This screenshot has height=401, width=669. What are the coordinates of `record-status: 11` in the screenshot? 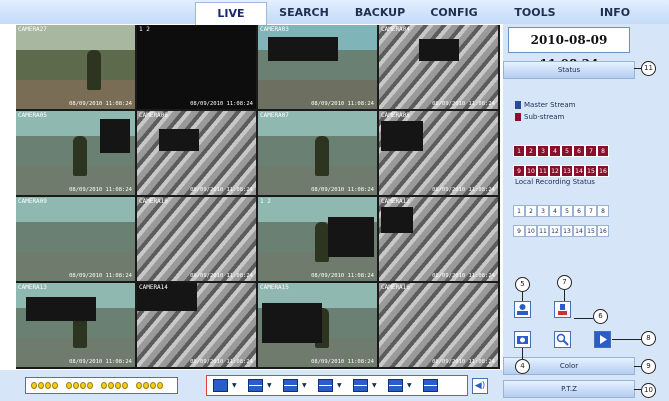 It's located at (543, 231).